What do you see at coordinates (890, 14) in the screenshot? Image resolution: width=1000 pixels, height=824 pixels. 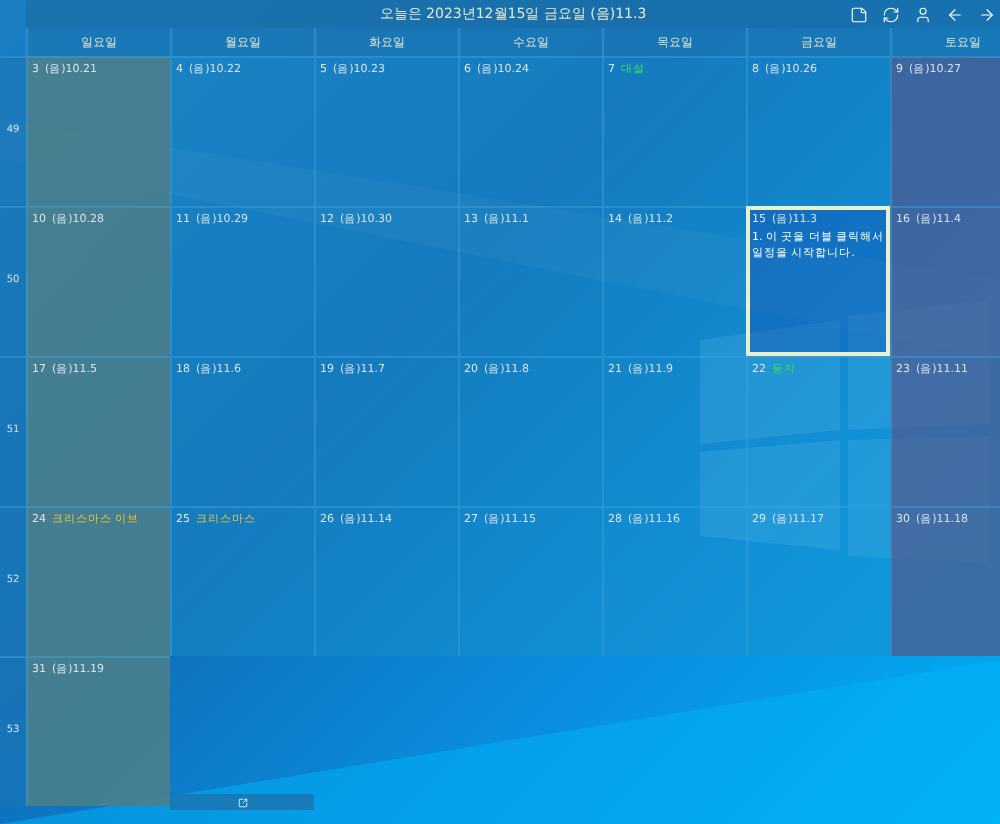 I see `refresh-icon` at bounding box center [890, 14].